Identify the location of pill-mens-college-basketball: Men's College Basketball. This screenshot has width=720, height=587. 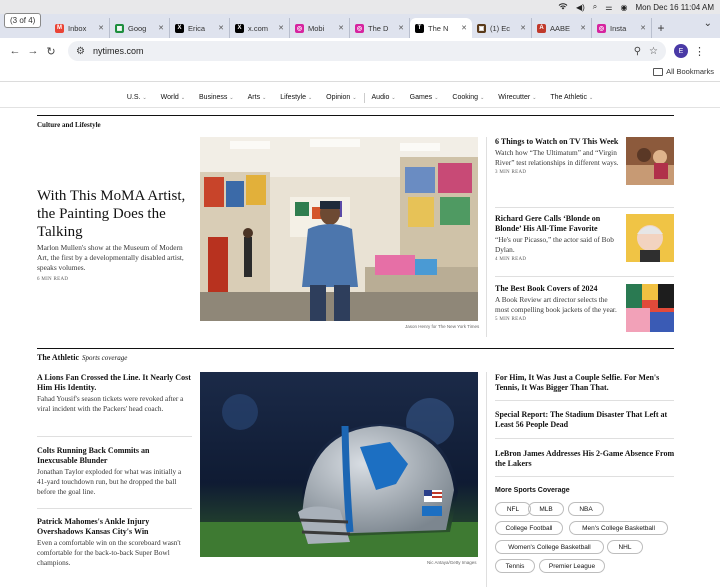
(618, 528).